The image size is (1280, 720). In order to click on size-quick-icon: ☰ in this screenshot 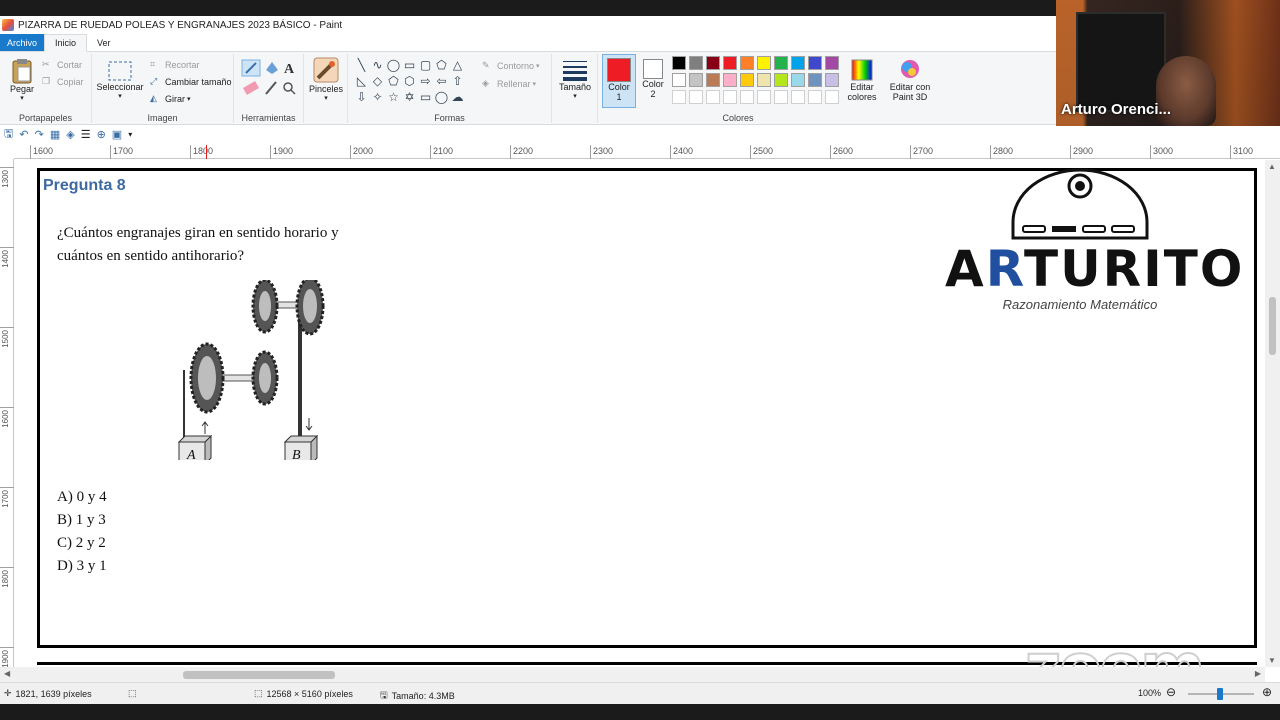, I will do `click(86, 134)`.